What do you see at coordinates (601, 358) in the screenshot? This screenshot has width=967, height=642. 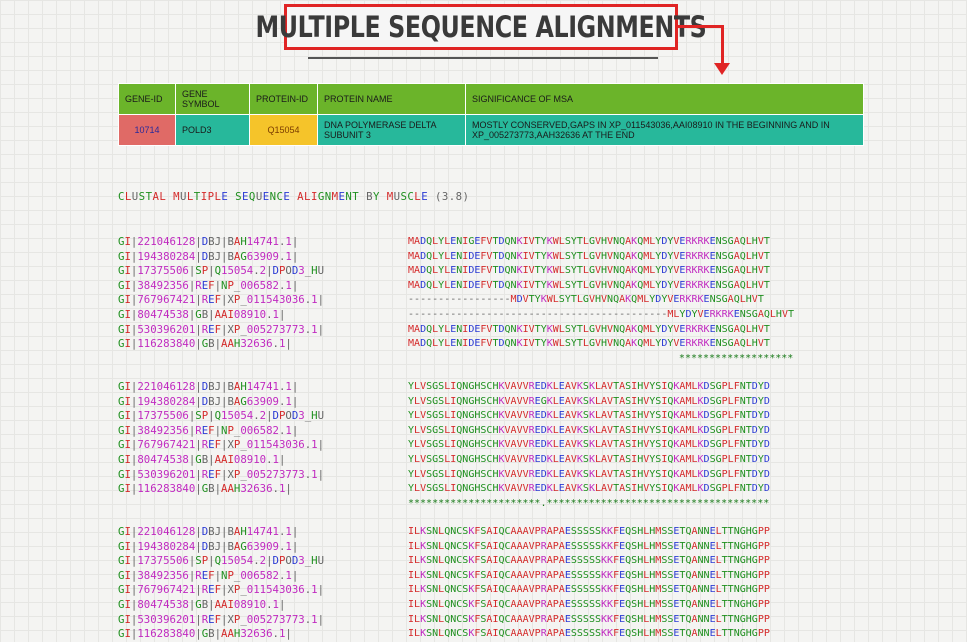 I see `consensus-line: *******************` at bounding box center [601, 358].